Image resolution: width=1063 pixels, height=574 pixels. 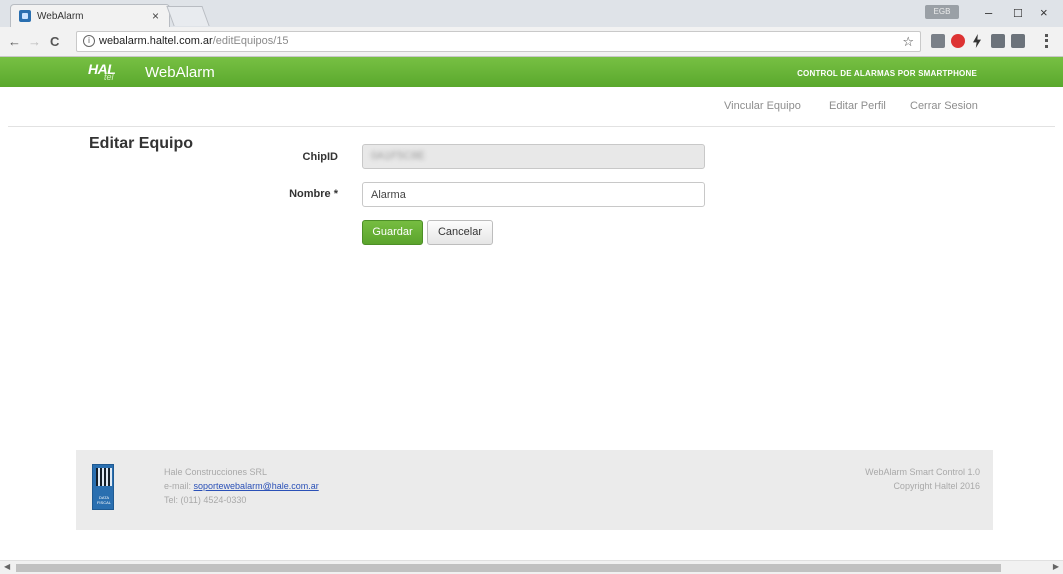 I want to click on adblock-icon, so click(x=958, y=41).